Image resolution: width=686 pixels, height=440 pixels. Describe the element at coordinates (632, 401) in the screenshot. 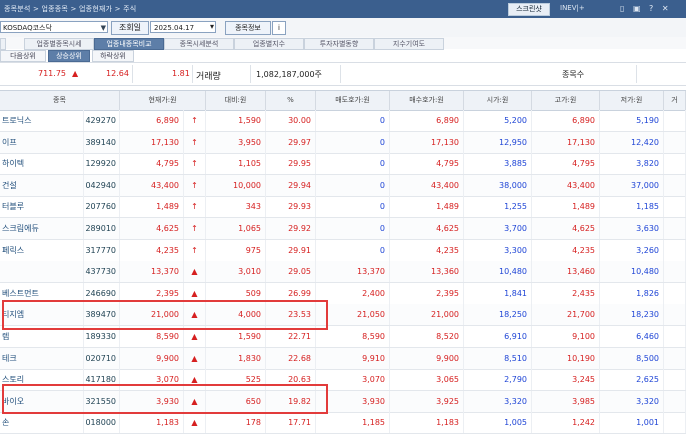

I see `cell-low: 3,320` at that location.